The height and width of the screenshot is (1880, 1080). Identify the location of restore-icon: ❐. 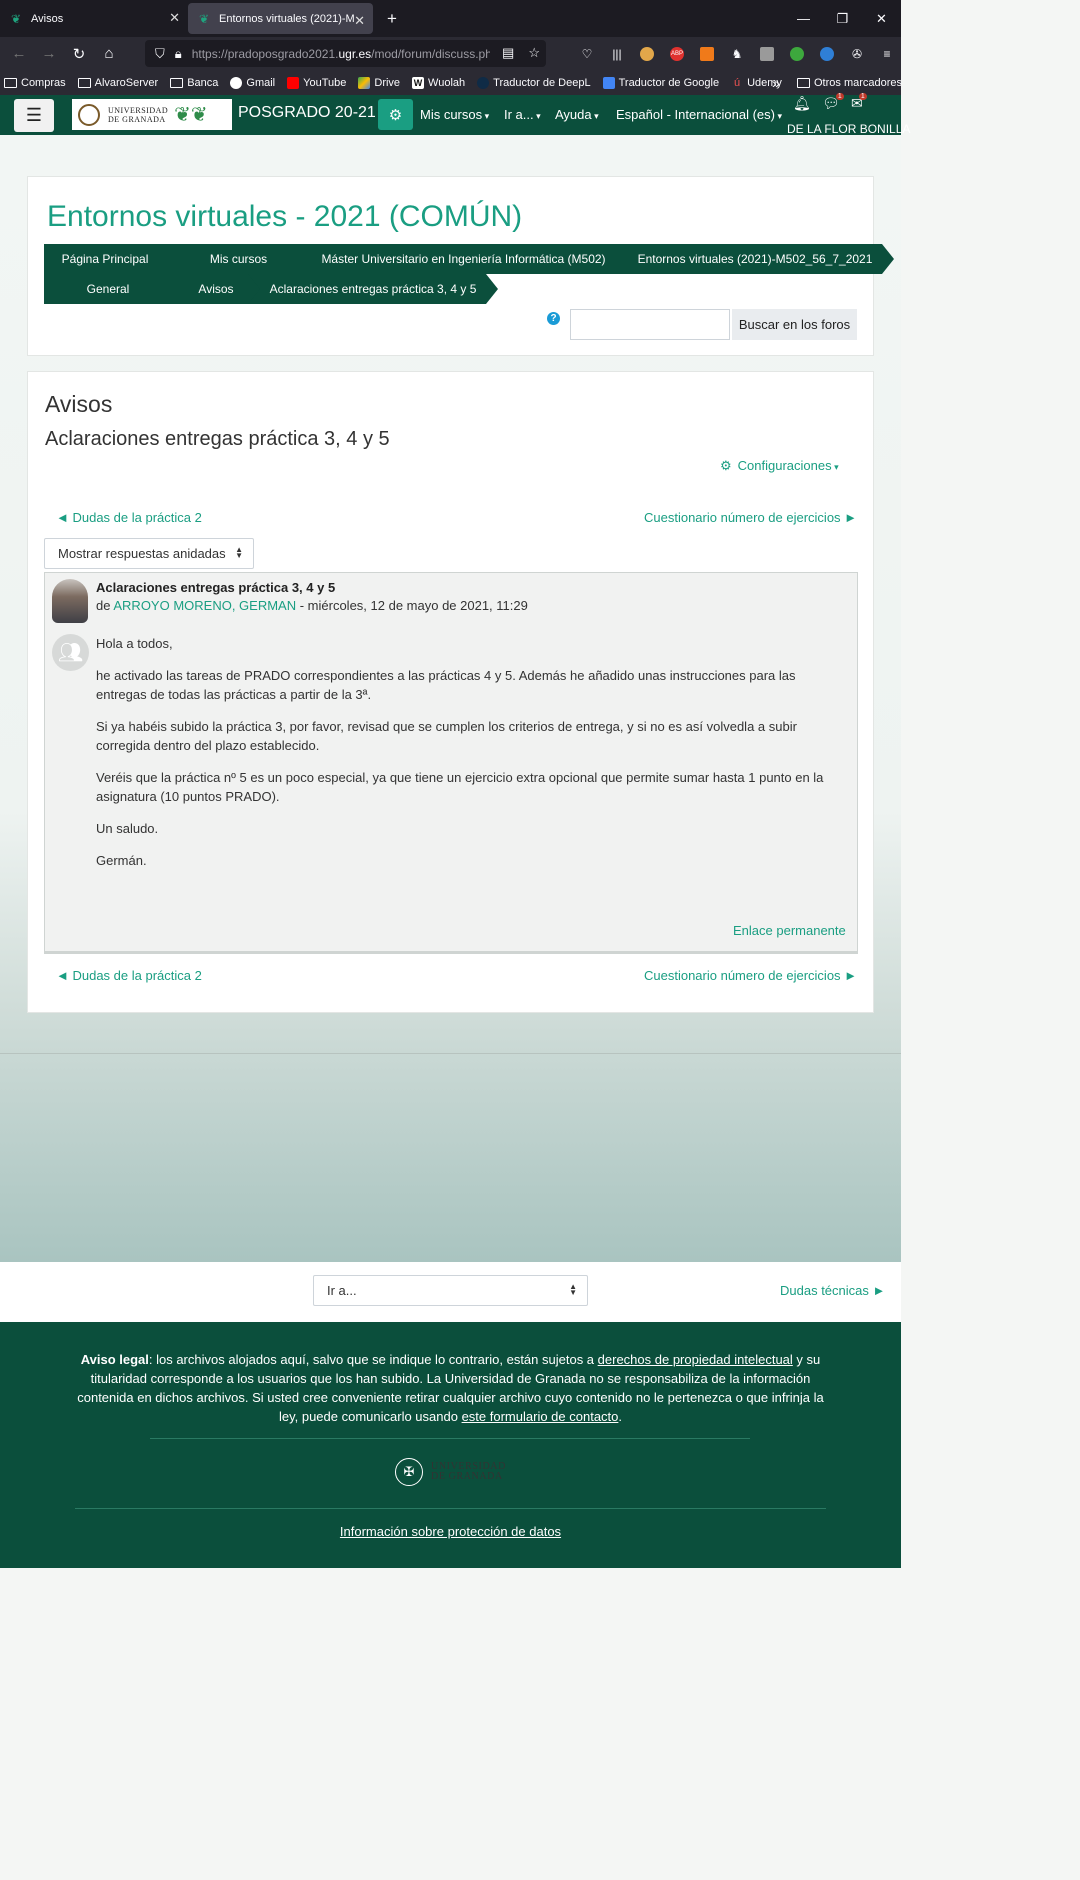
(842, 18).